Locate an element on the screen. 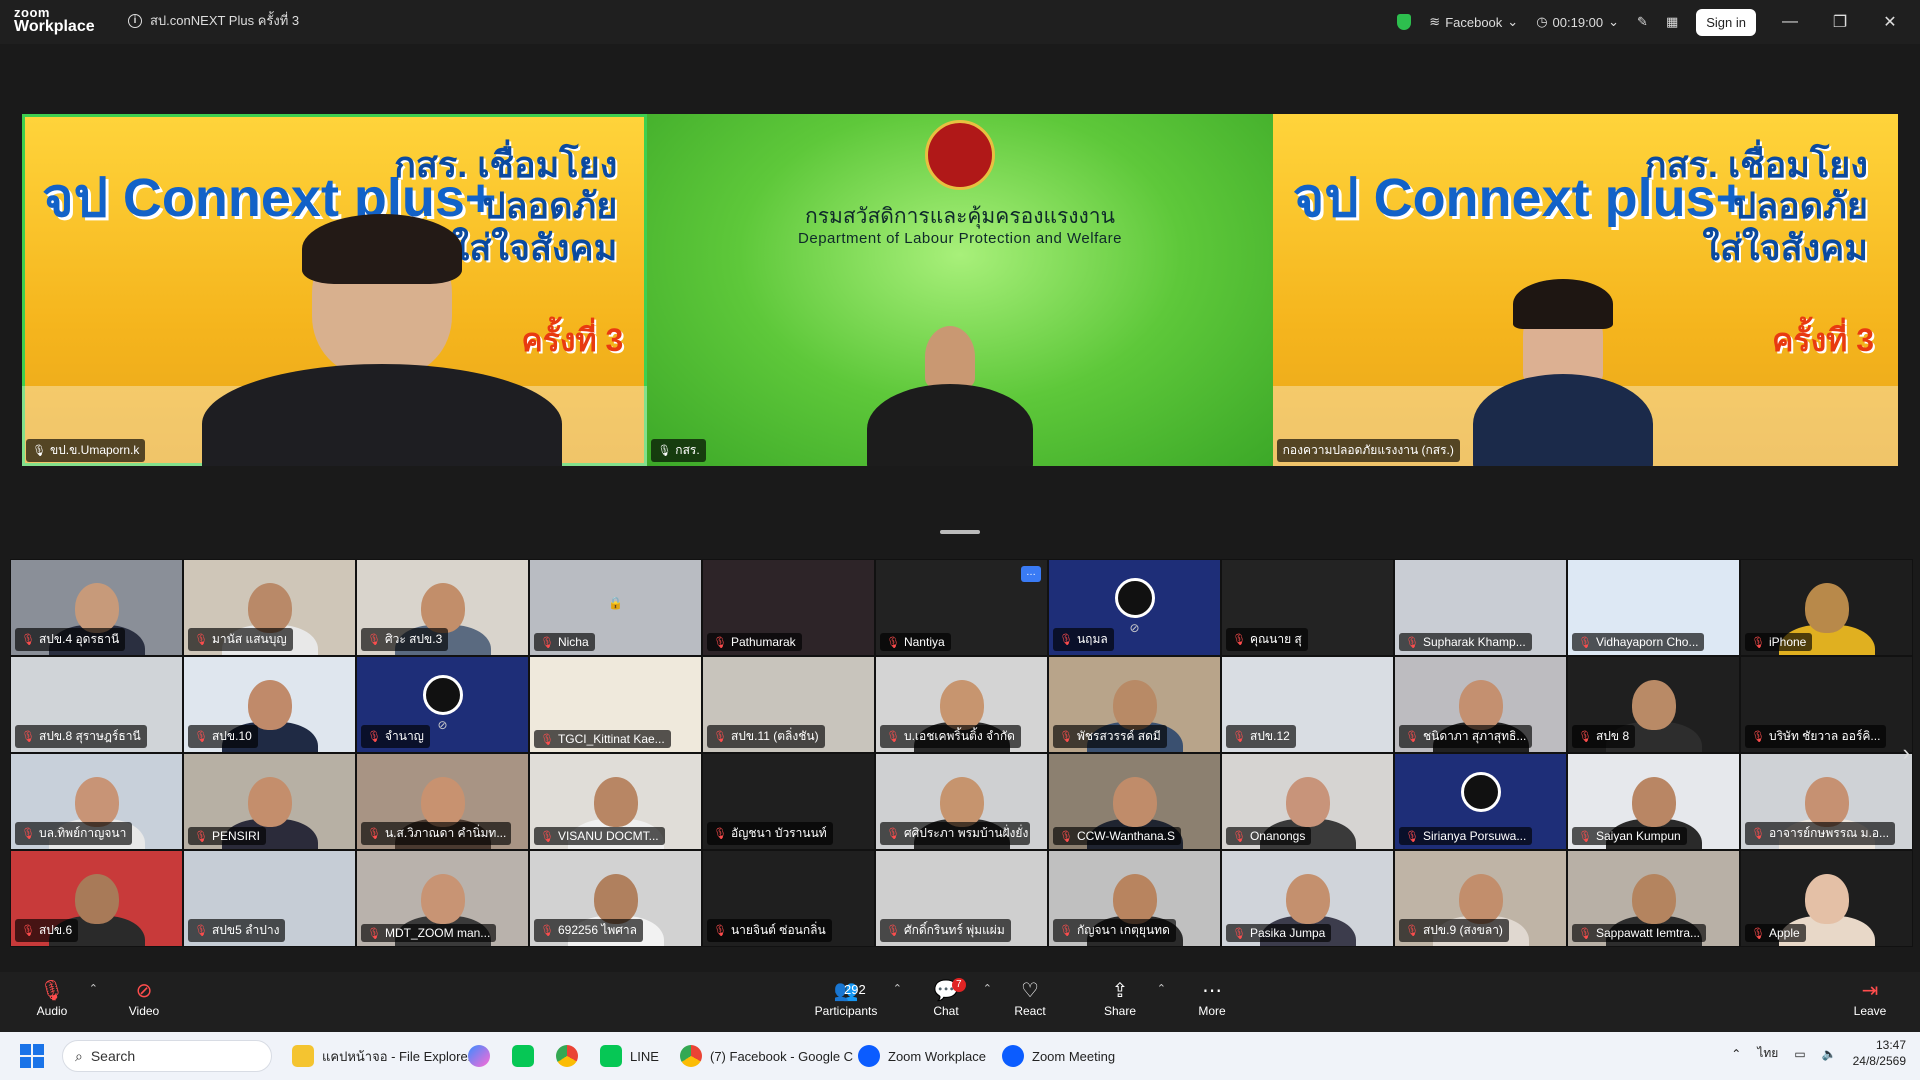  taskbar-facebook-chrome: (7) Facebook - Google C is located at coordinates (766, 1056).